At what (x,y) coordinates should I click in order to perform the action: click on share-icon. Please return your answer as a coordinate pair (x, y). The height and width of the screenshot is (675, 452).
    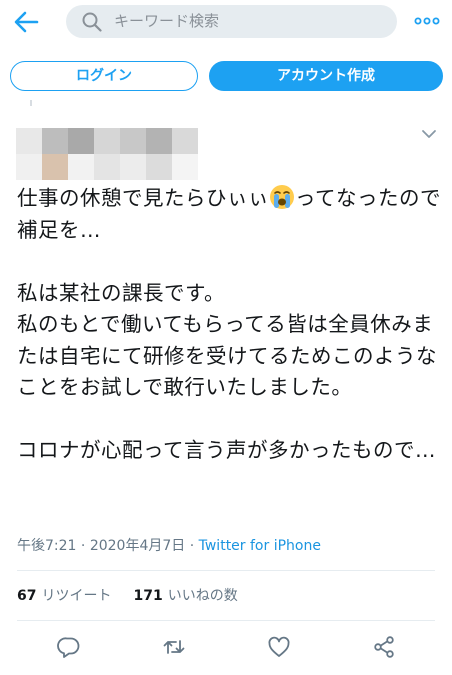
    Looking at the image, I should click on (384, 647).